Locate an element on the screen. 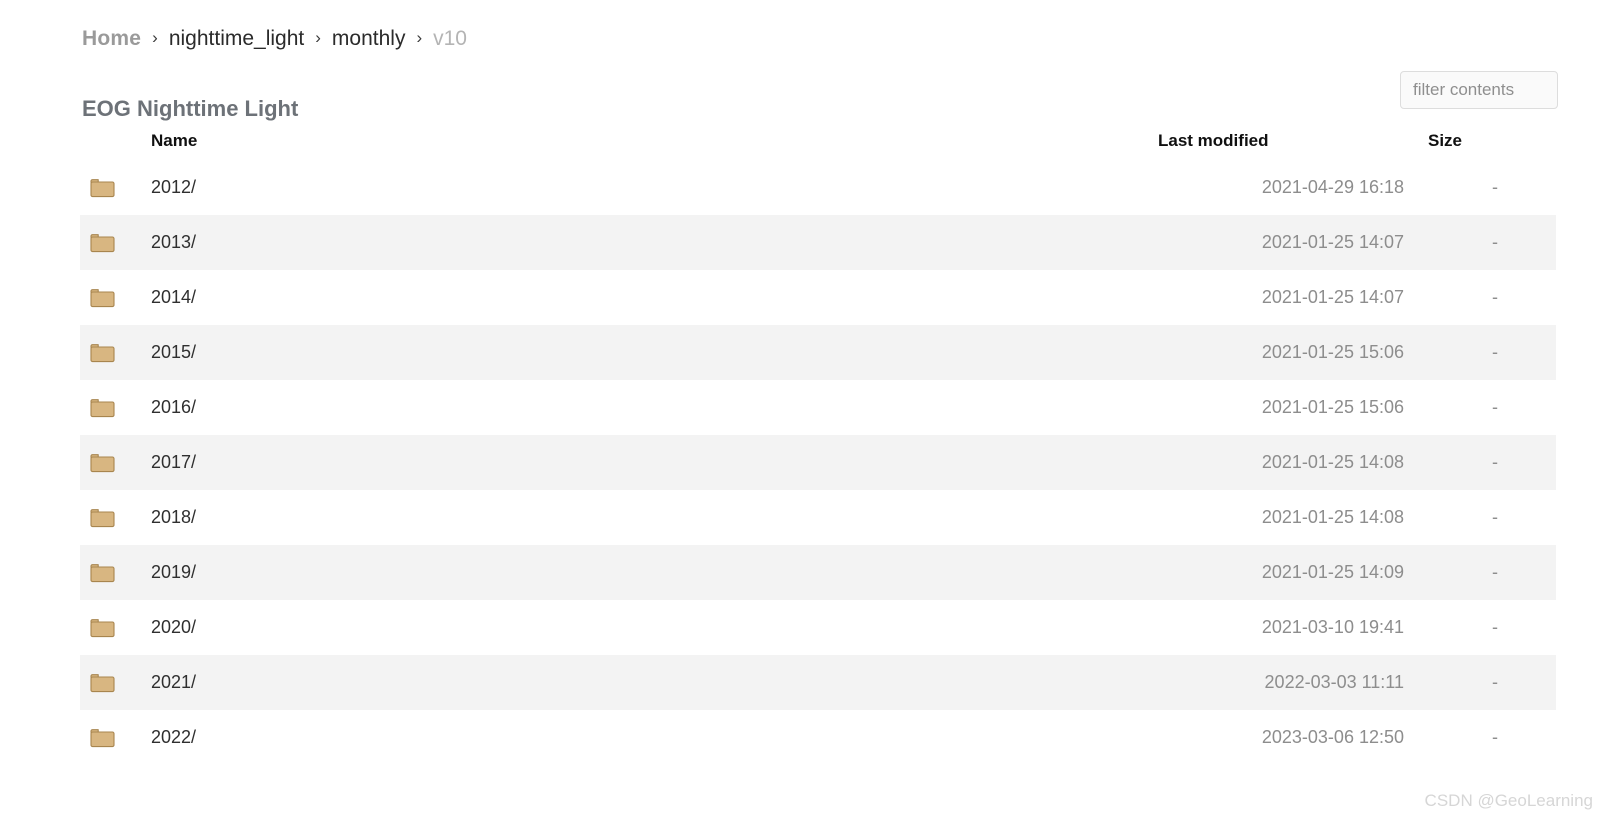  table-row: 2012/2021-04-29 16:18 - is located at coordinates (818, 187).